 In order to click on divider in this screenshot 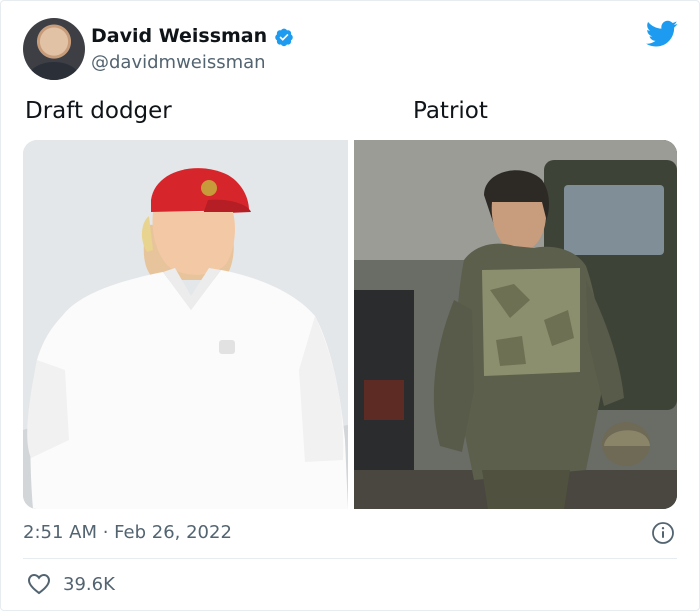, I will do `click(350, 558)`.